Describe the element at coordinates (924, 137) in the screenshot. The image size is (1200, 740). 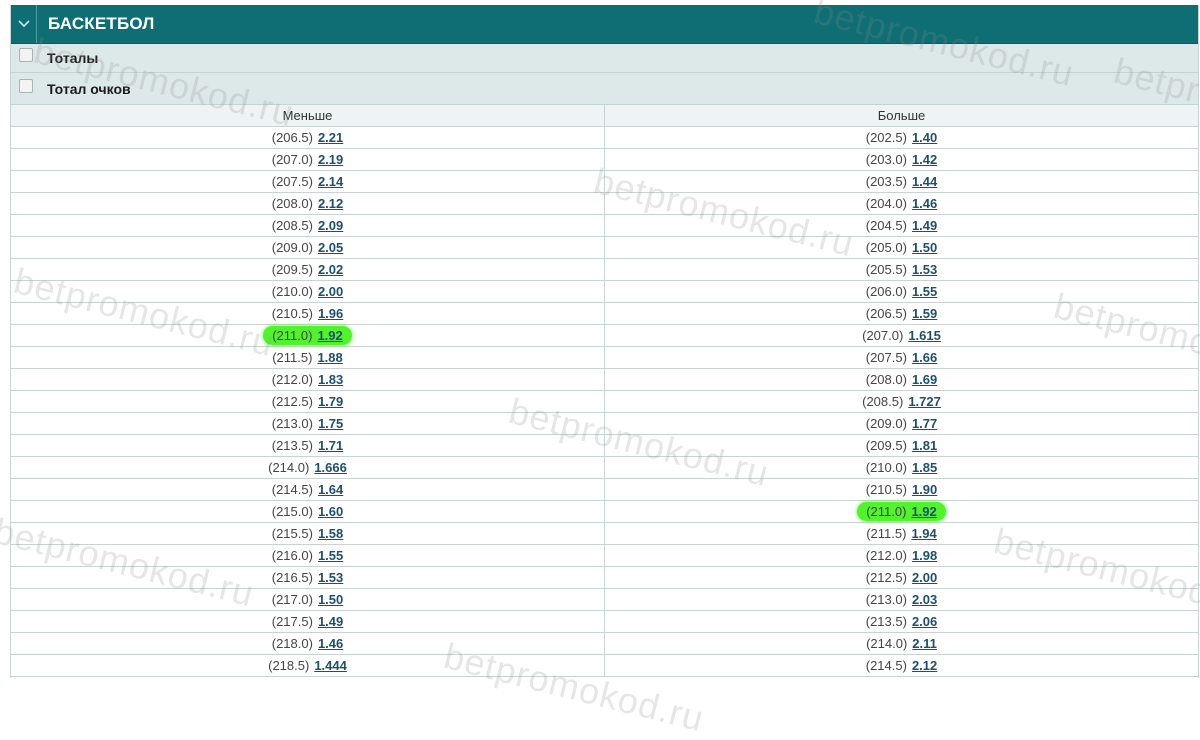
I see `over-odd-link: 1.40` at that location.